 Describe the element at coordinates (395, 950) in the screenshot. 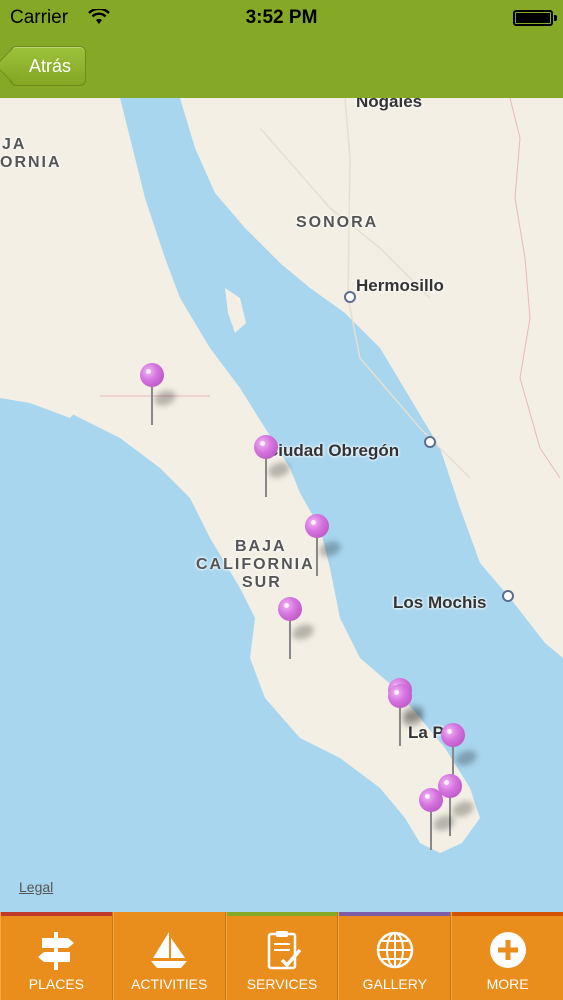

I see `globe-icon` at that location.